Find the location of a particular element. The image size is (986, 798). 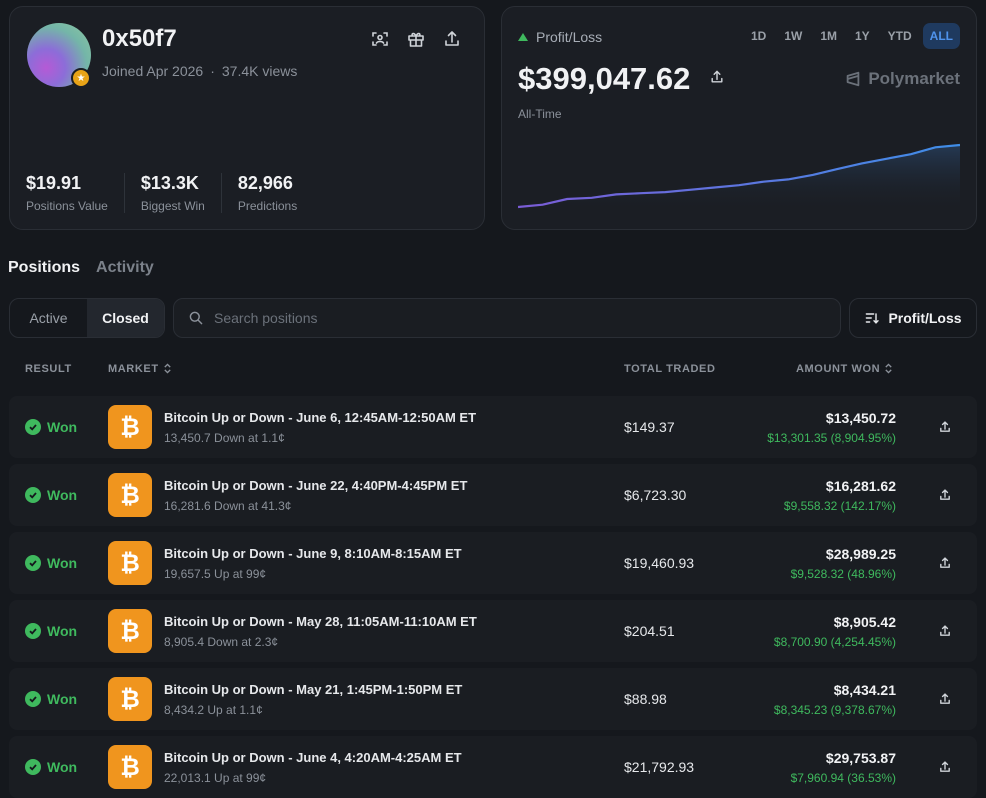

profile-meta: Joined Apr 2026 · 37.4K views is located at coordinates (200, 71).